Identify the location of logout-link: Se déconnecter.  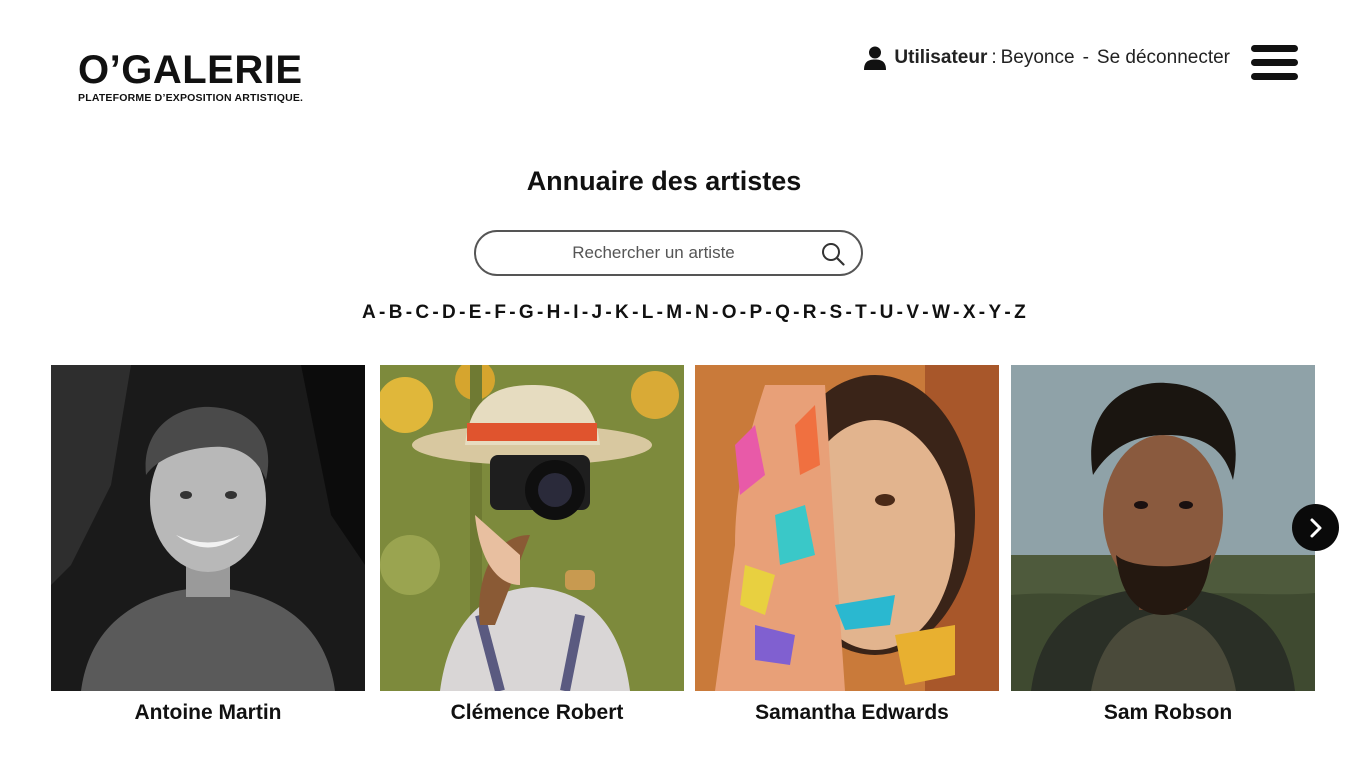
(1163, 58).